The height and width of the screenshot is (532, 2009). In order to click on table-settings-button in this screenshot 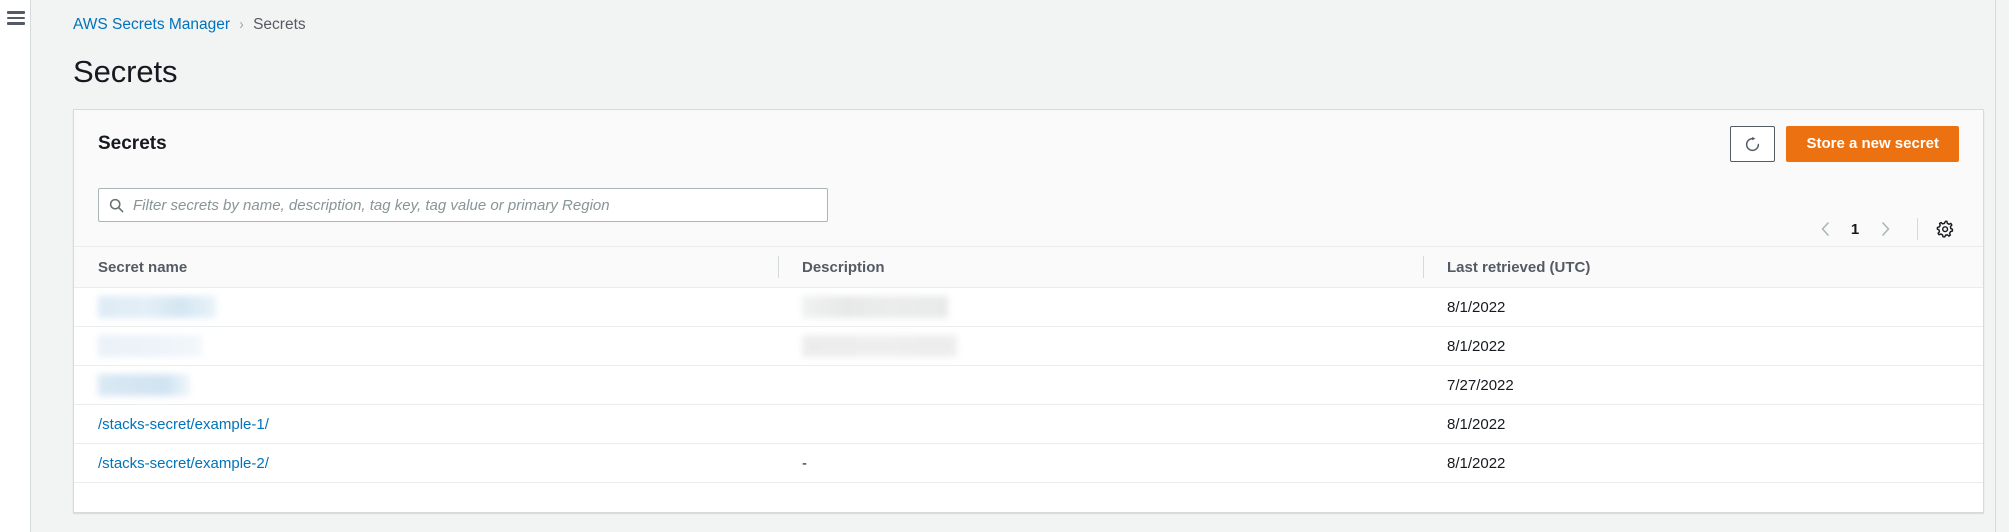, I will do `click(1945, 229)`.